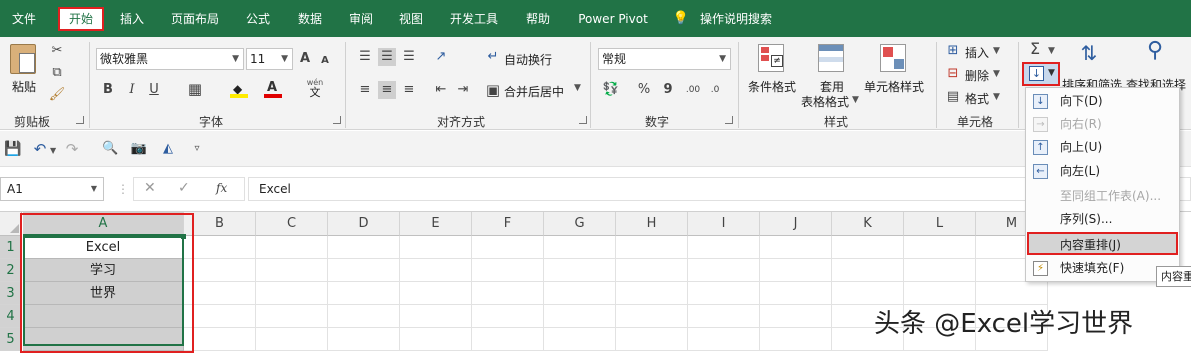  I want to click on column-header-l: L, so click(940, 224).